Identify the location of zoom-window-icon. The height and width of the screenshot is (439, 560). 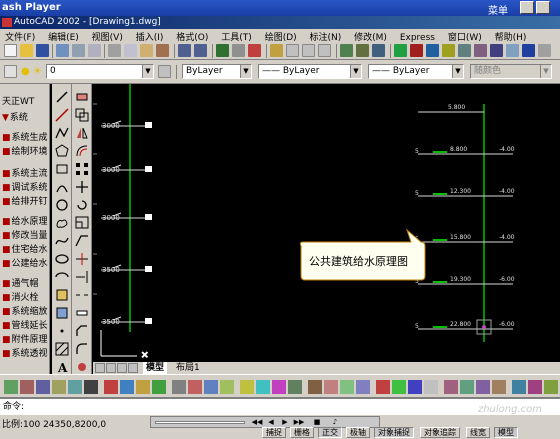
(308, 50).